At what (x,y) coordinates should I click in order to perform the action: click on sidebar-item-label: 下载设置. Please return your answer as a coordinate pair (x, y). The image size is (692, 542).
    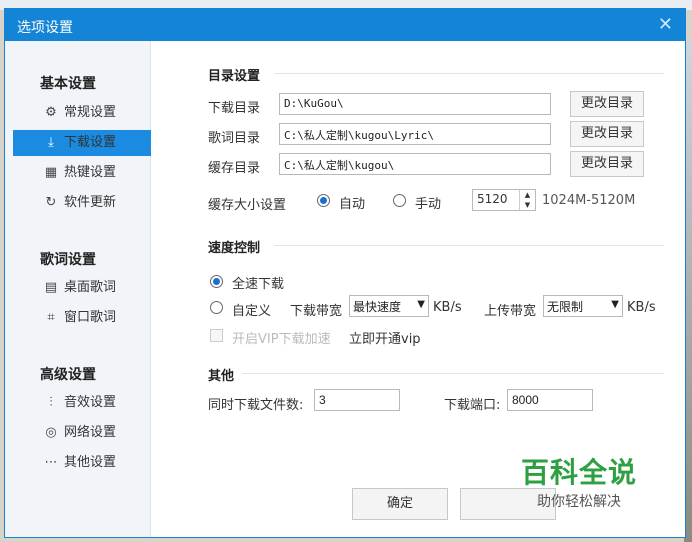
    Looking at the image, I should click on (90, 142).